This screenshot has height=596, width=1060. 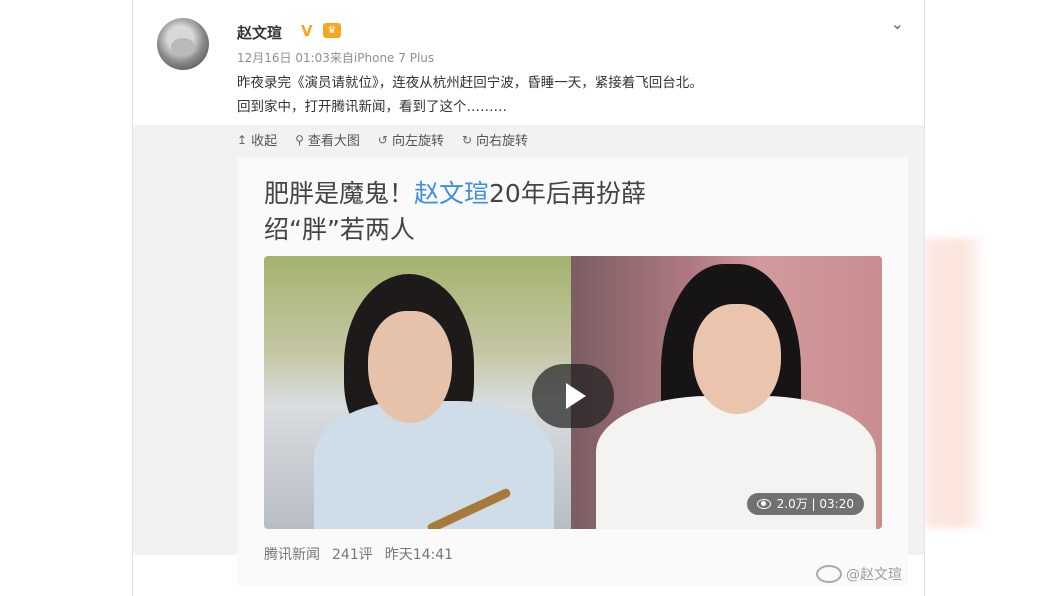 I want to click on post-text-line: 昨夜录完《演员请就位》，连夜从杭州赶回宁波，昏睡一天，紧接着飞回台北。, so click(x=470, y=83).